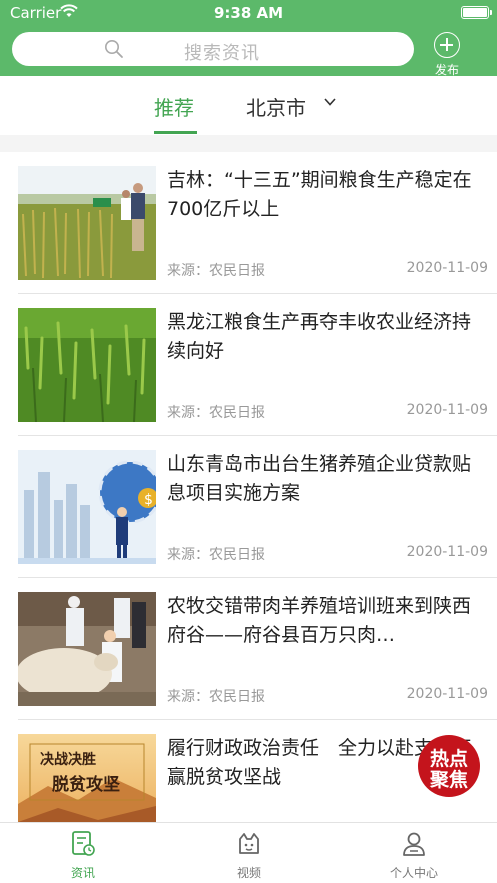  Describe the element at coordinates (86, 784) in the screenshot. I see `banner-text-bottom: 脱贫攻坚` at that location.